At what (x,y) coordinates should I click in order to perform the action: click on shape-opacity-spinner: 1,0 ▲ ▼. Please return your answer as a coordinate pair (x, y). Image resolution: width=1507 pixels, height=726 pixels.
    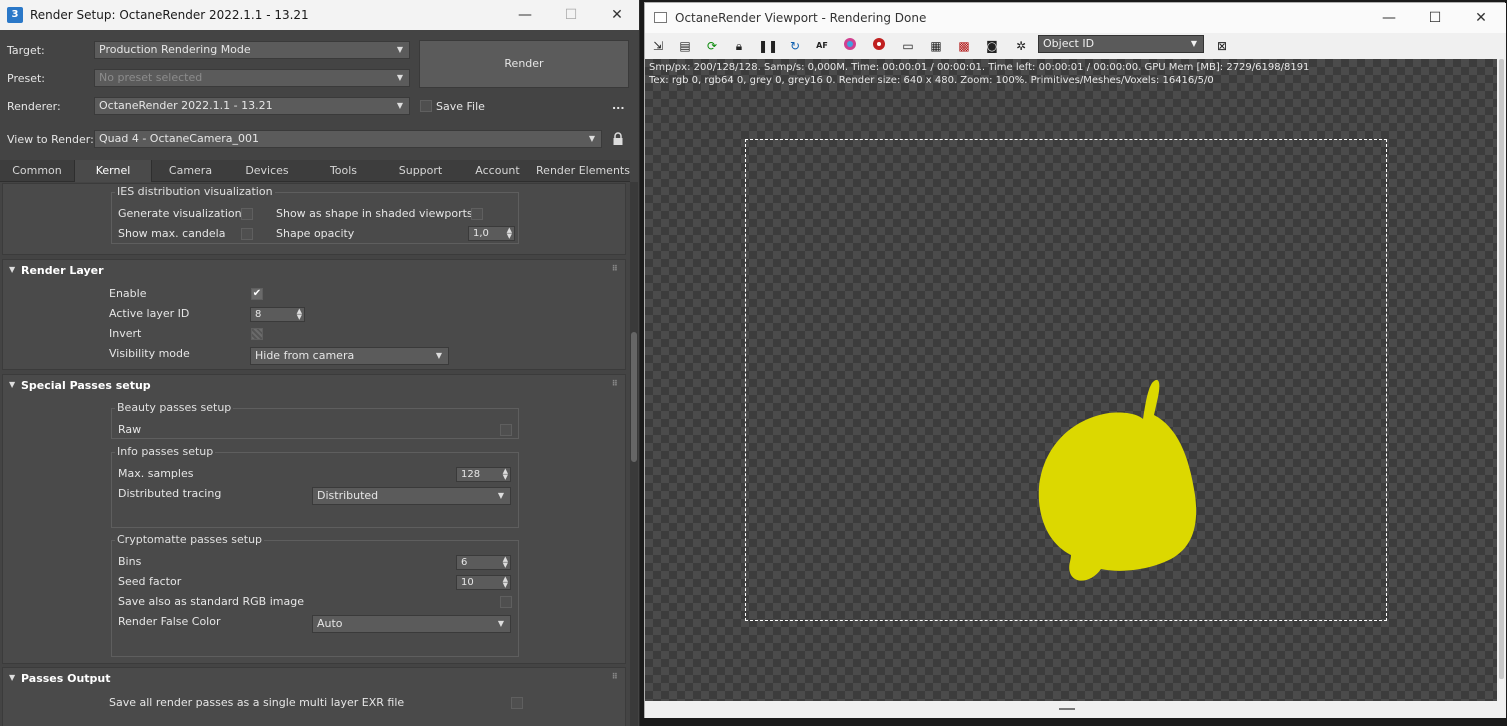
    Looking at the image, I should click on (491, 233).